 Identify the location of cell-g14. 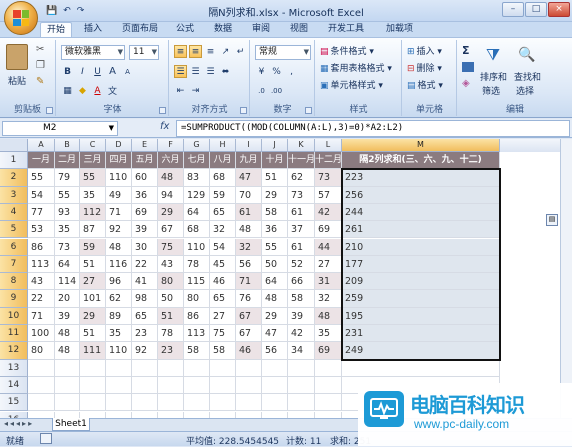
(197, 385).